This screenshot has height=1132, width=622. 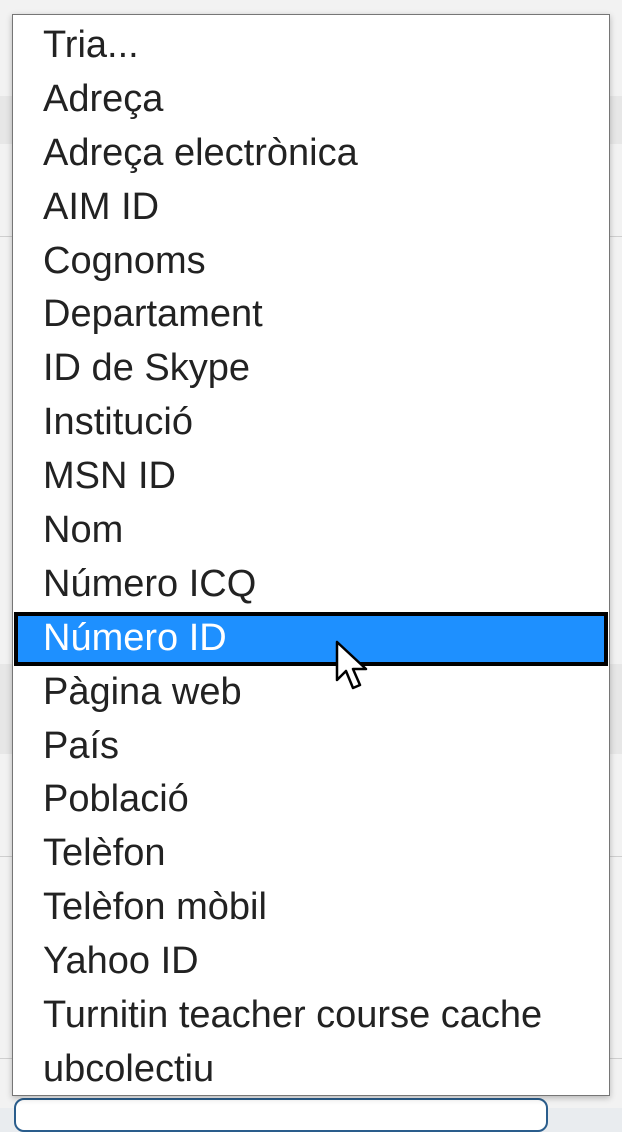 What do you see at coordinates (311, 208) in the screenshot?
I see `option-aim-id: AIM ID` at bounding box center [311, 208].